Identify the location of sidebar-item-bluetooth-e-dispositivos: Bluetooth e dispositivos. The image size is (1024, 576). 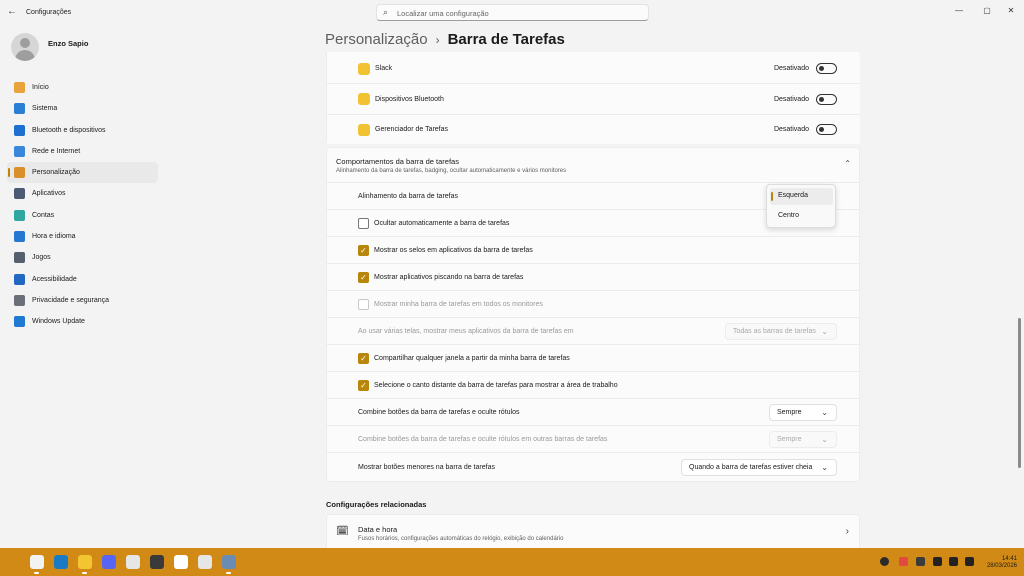
(82, 130).